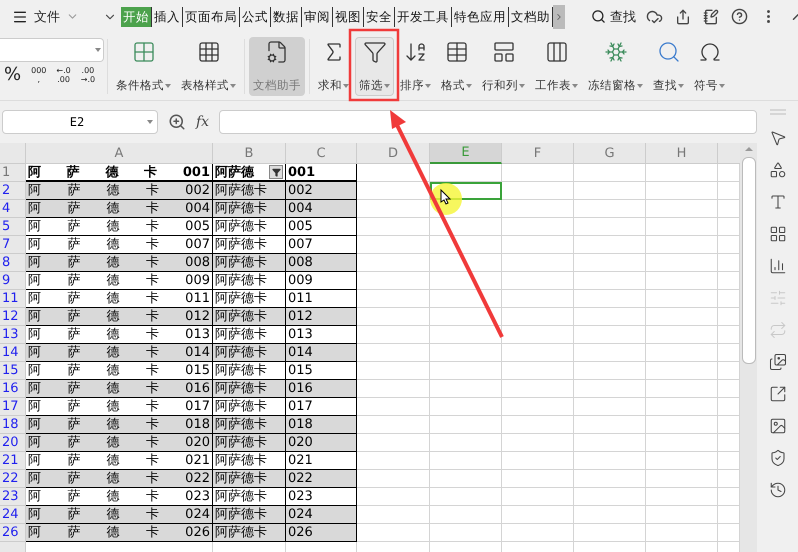 This screenshot has height=552, width=798. Describe the element at coordinates (668, 66) in the screenshot. I see `find-button: 查找` at that location.